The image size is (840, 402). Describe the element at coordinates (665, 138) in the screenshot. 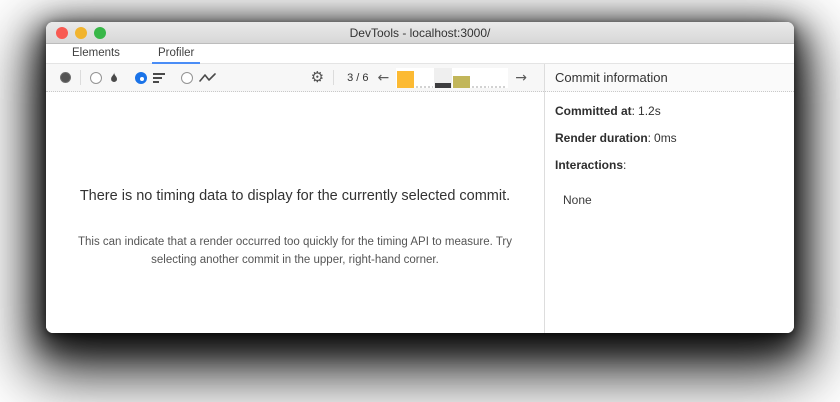

I see `render-duration-value: 0ms` at that location.